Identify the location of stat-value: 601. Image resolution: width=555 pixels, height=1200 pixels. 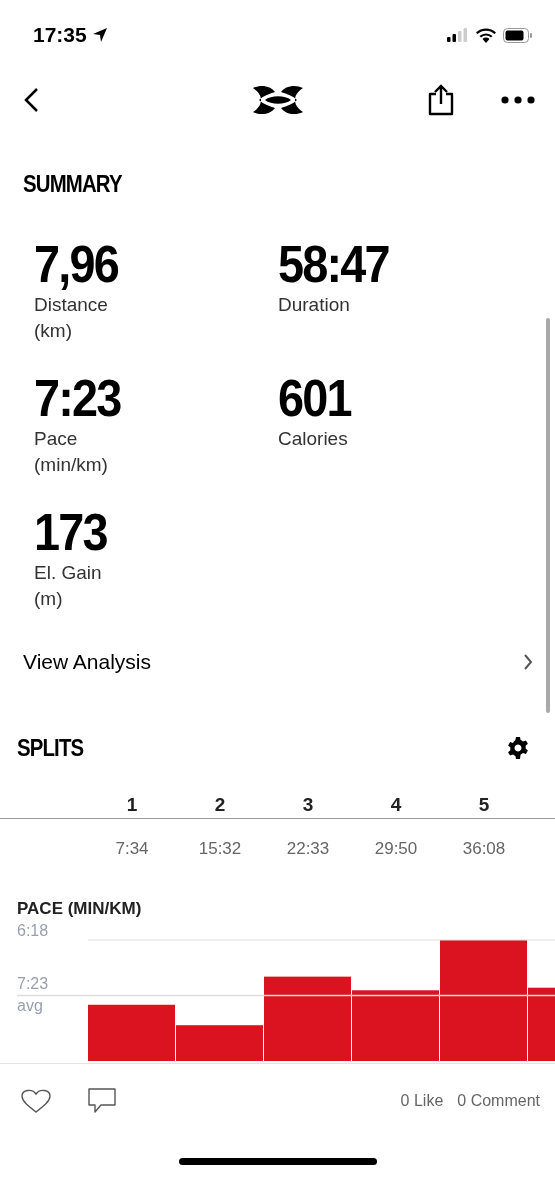
(315, 398).